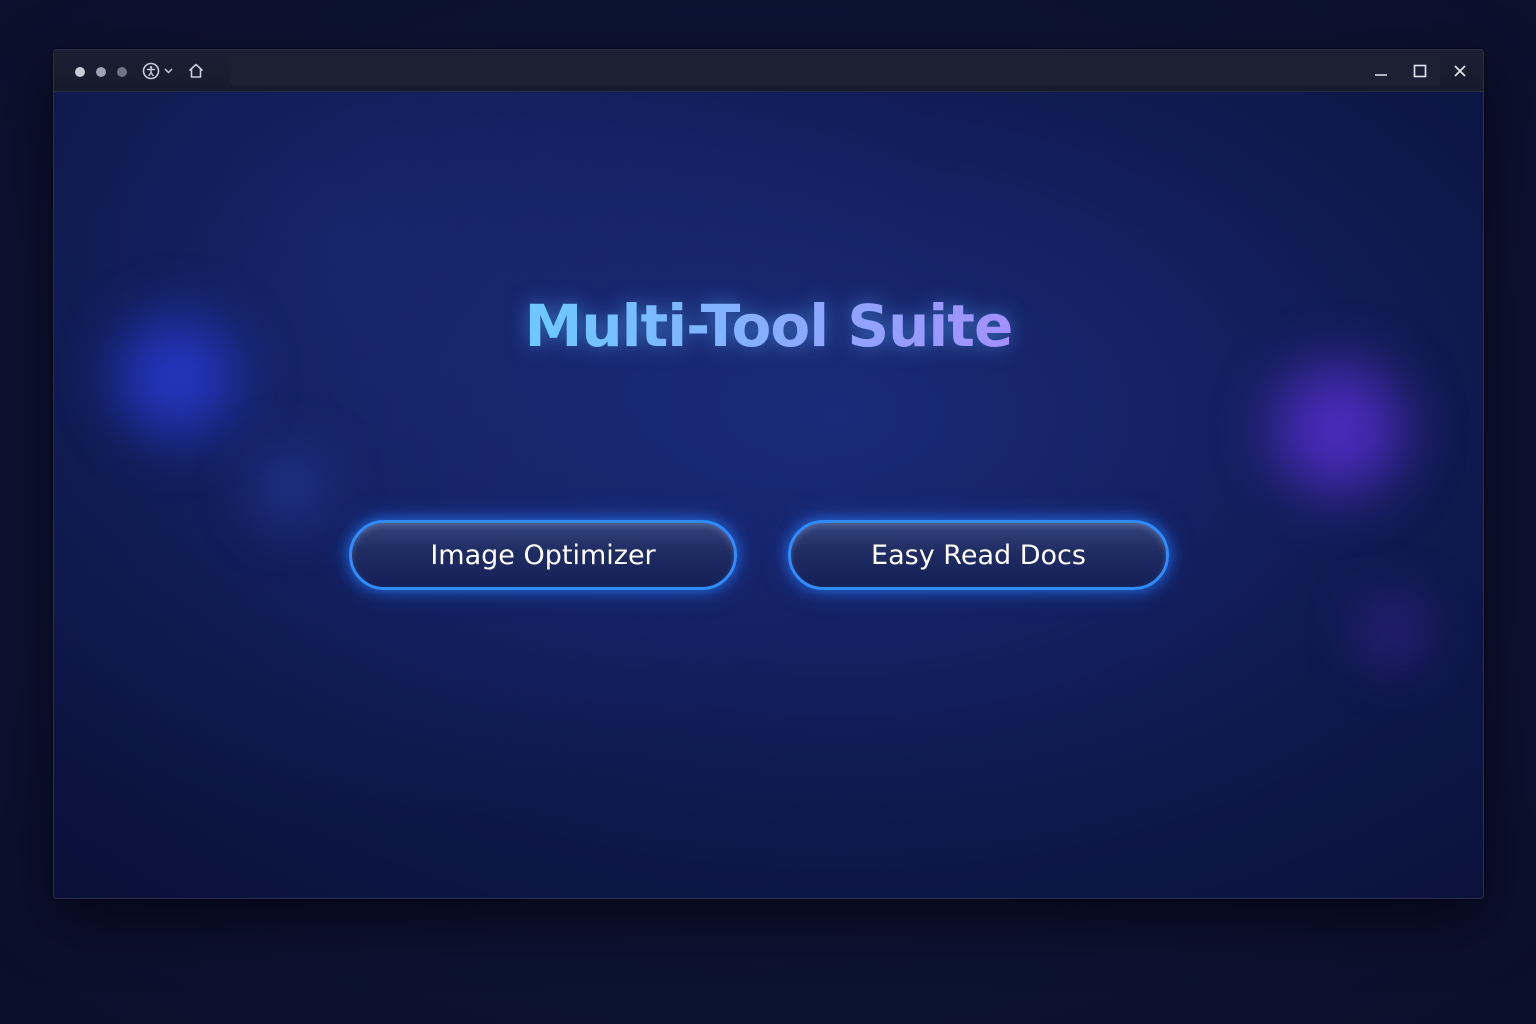 This screenshot has width=1536, height=1024. I want to click on image-optimizer-button: Image Optimizer, so click(543, 555).